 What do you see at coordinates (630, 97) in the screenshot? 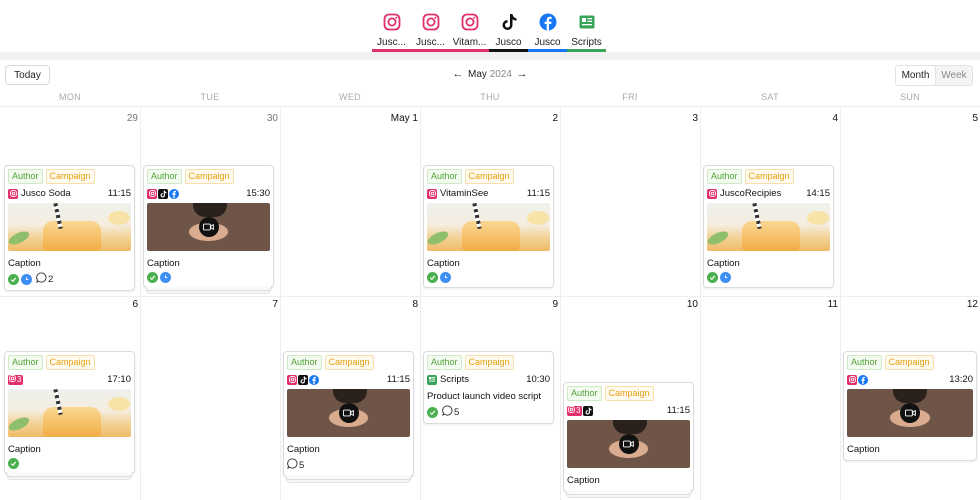
I see `weekday-header: FRI` at bounding box center [630, 97].